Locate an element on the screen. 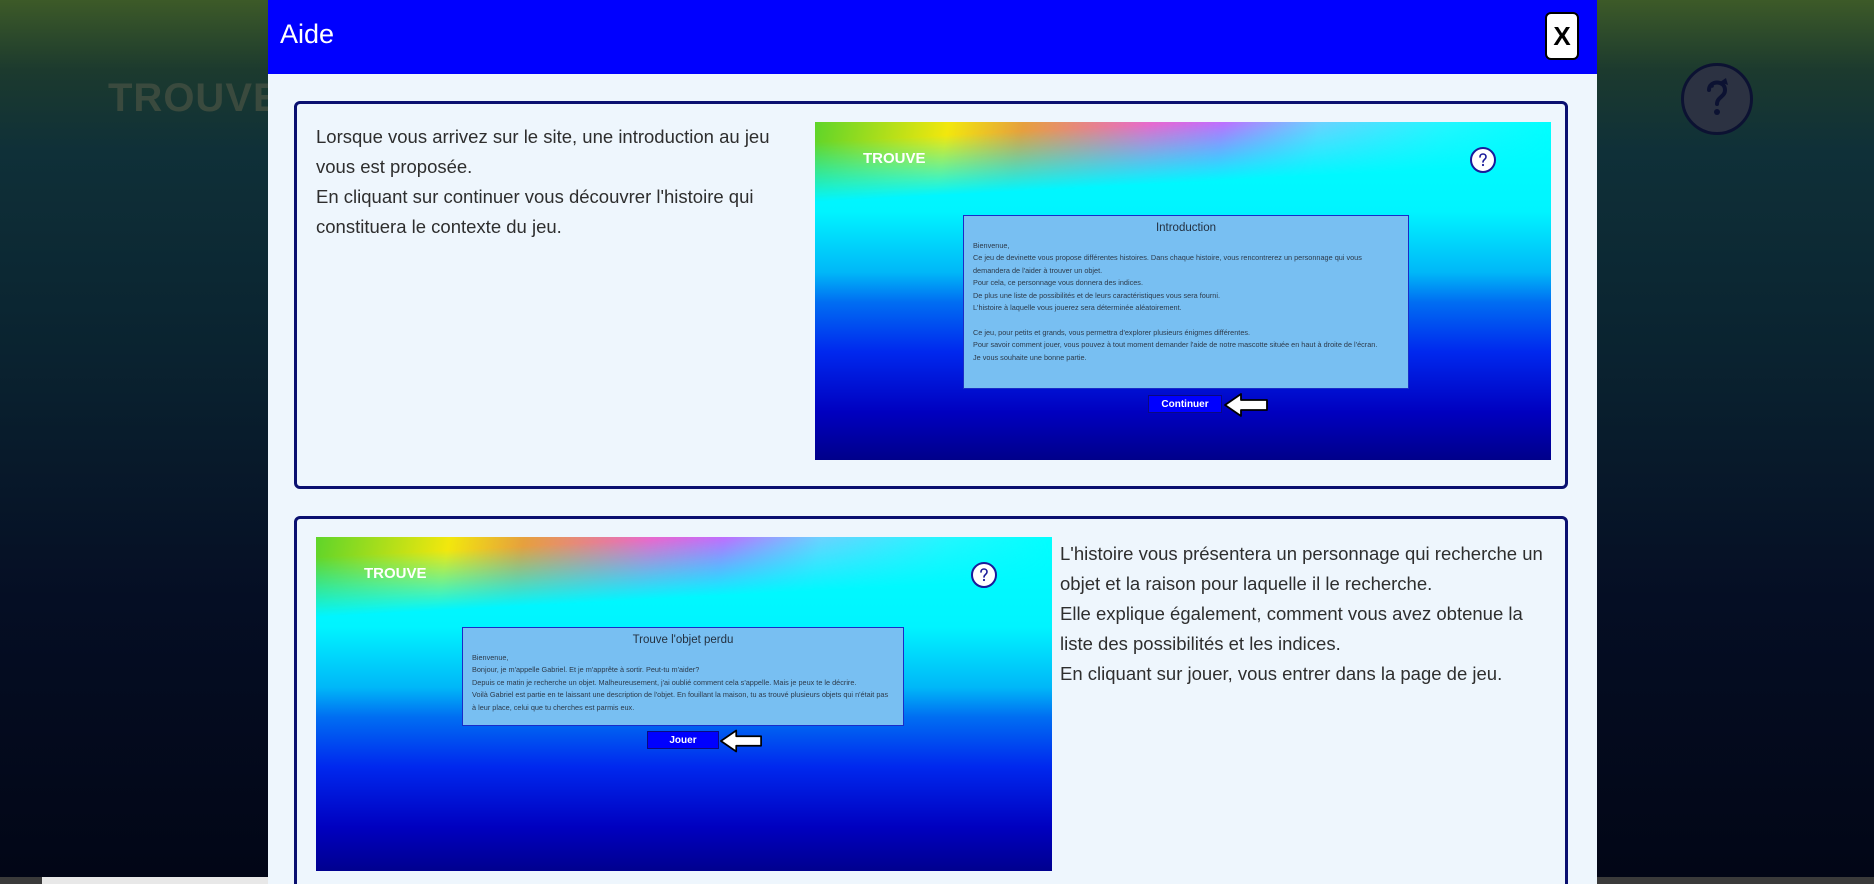  close-button: X is located at coordinates (1562, 36).